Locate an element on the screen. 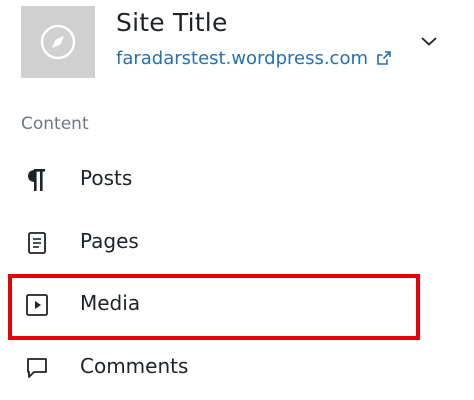 The width and height of the screenshot is (474, 400). media-icon is located at coordinates (37, 305).